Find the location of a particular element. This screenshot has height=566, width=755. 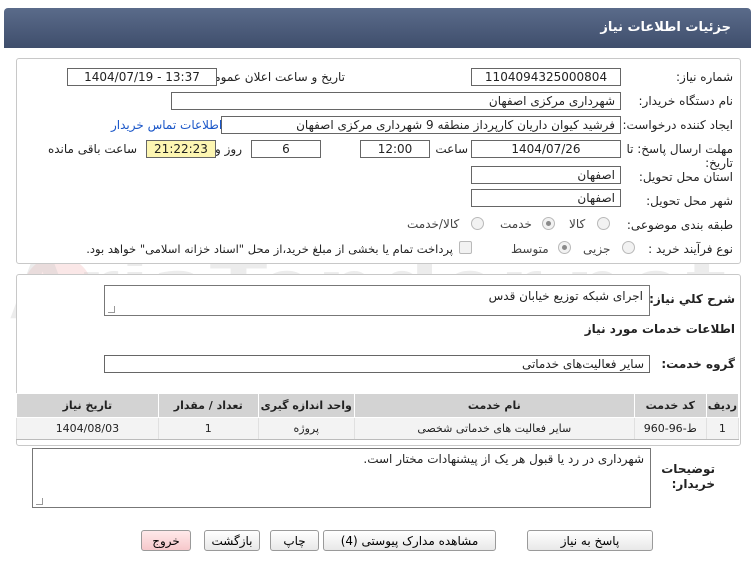

col-service-name: نام خدمت is located at coordinates (494, 405).